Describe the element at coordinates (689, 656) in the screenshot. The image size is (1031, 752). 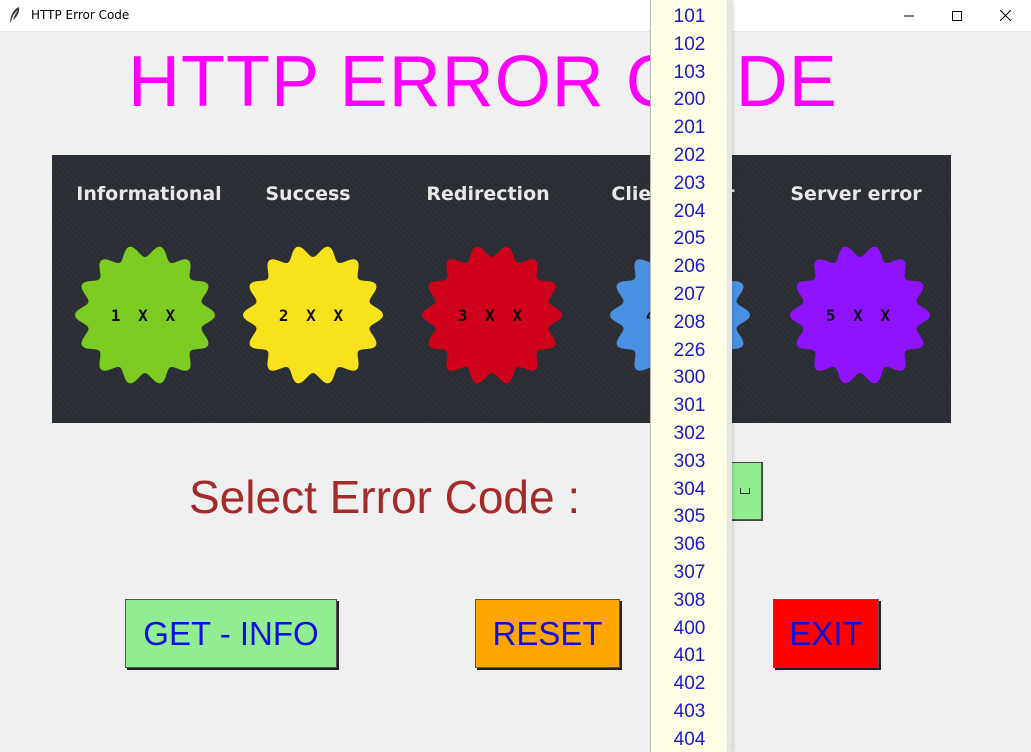
I see `dropdown-option: 401` at that location.